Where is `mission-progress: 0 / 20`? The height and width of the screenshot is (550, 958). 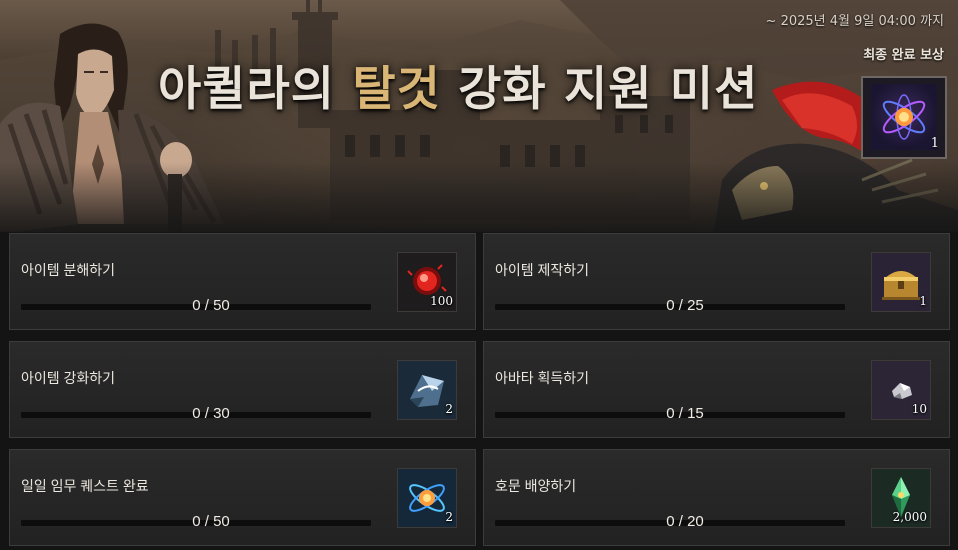 mission-progress: 0 / 20 is located at coordinates (685, 521).